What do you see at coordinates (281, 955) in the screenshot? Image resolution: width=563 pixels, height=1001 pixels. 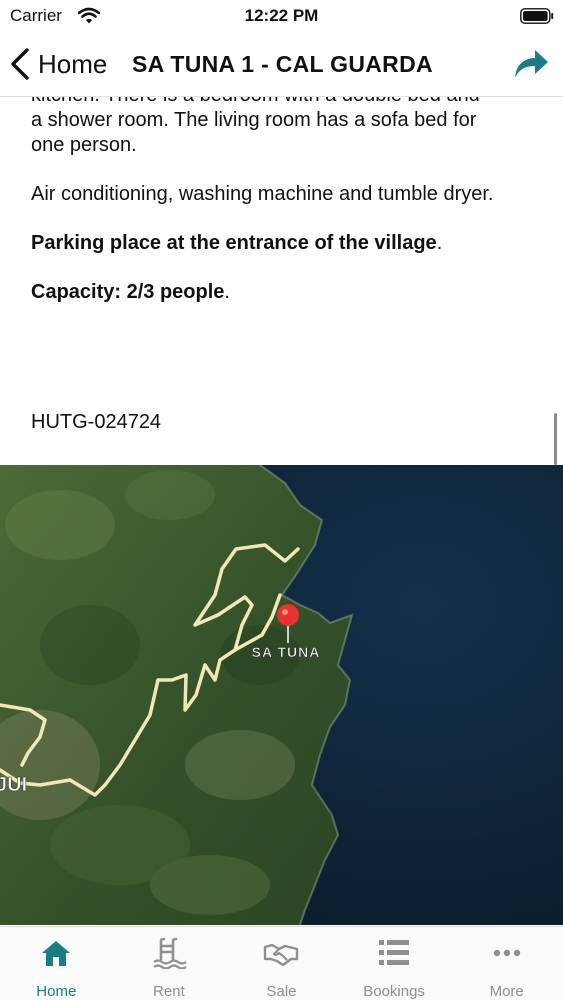 I see `handshake-icon` at bounding box center [281, 955].